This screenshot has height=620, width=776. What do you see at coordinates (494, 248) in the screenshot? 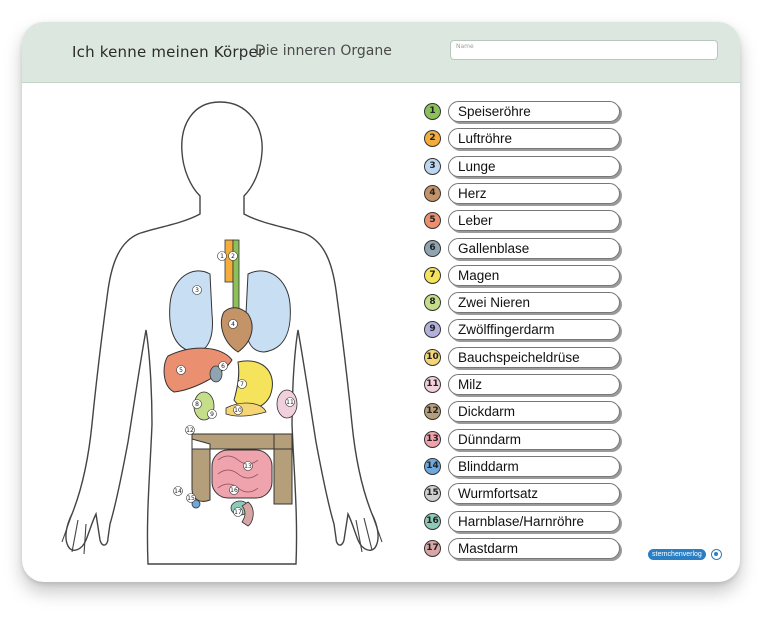
I see `organ-label: Gallenblase` at bounding box center [494, 248].